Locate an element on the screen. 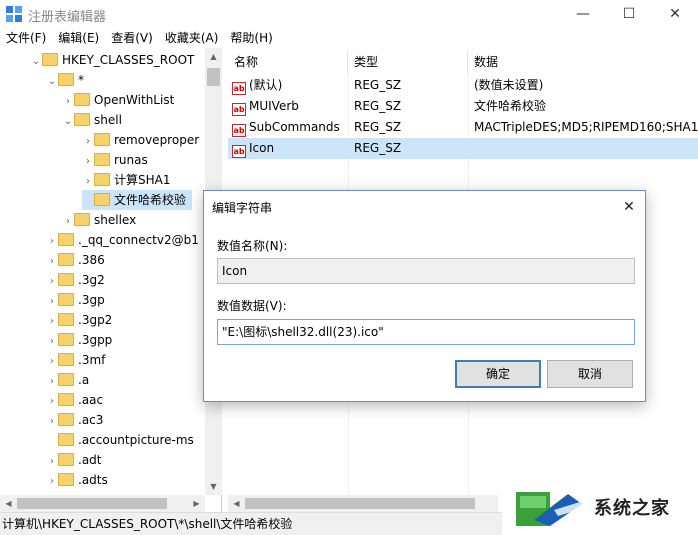  tree-item: › .ac3 is located at coordinates (74, 420).